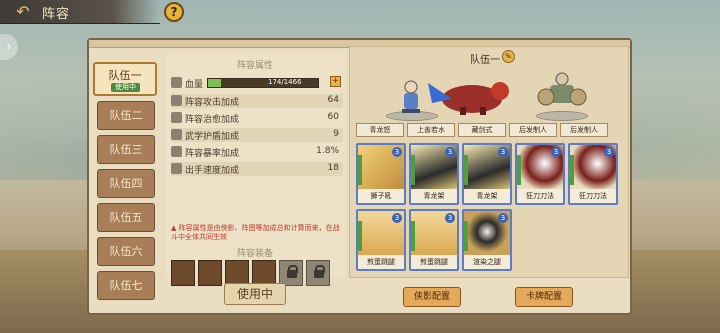 The image size is (720, 333). I want to click on card-grid: 3 狮子吼 3 青龙架 3 青龙架 3 狂刀刀法 3 狂刀刀法 3 煎蛋跳腿 3 煎蛋跳腿 3 渲染之腿, so click(491, 209).